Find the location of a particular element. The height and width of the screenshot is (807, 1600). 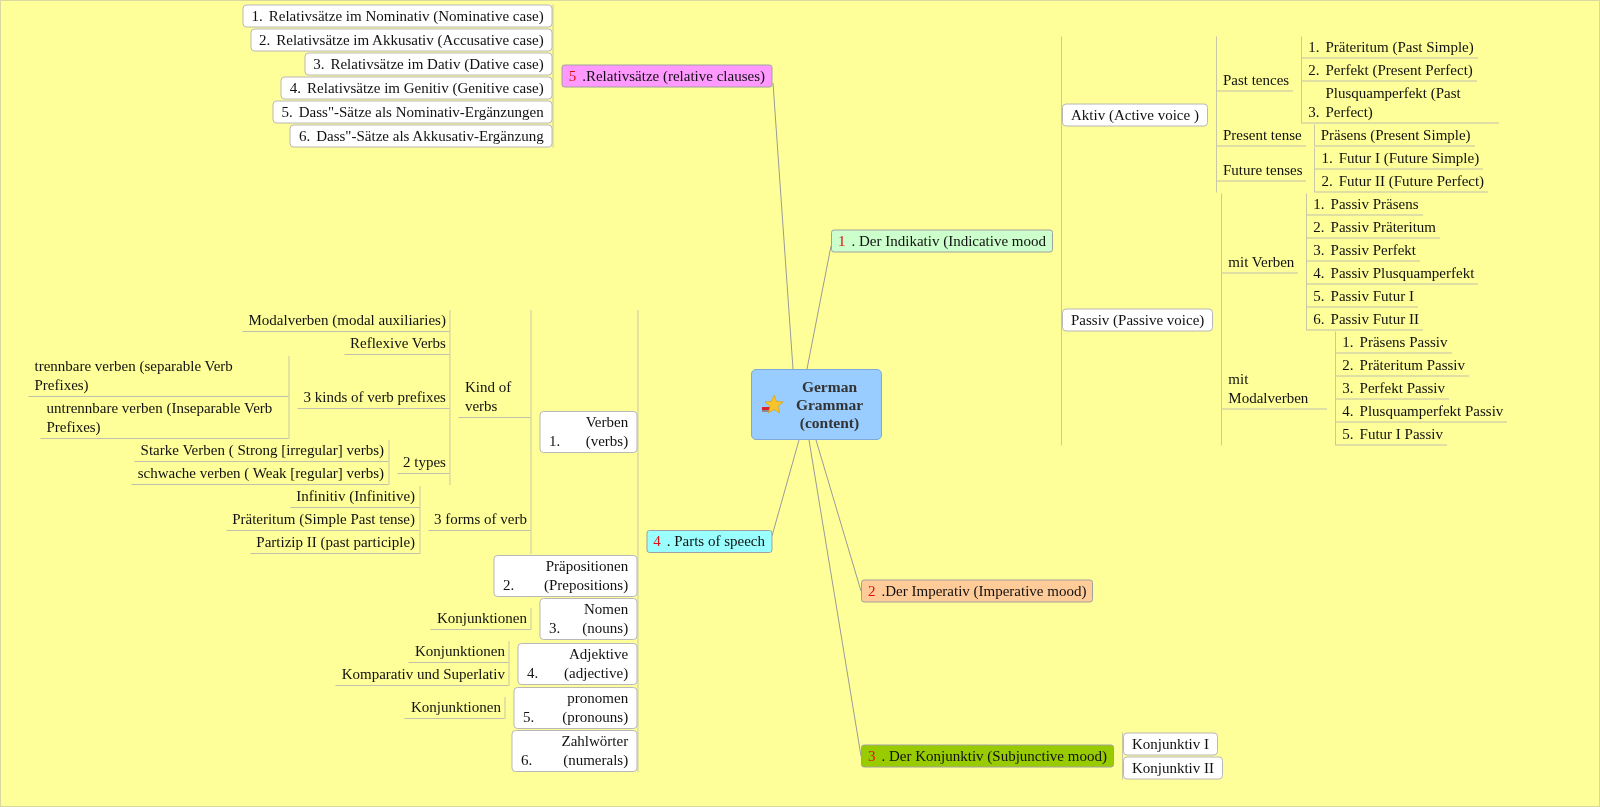

subtopic: 1. Verben (verbs) is located at coordinates (588, 432).